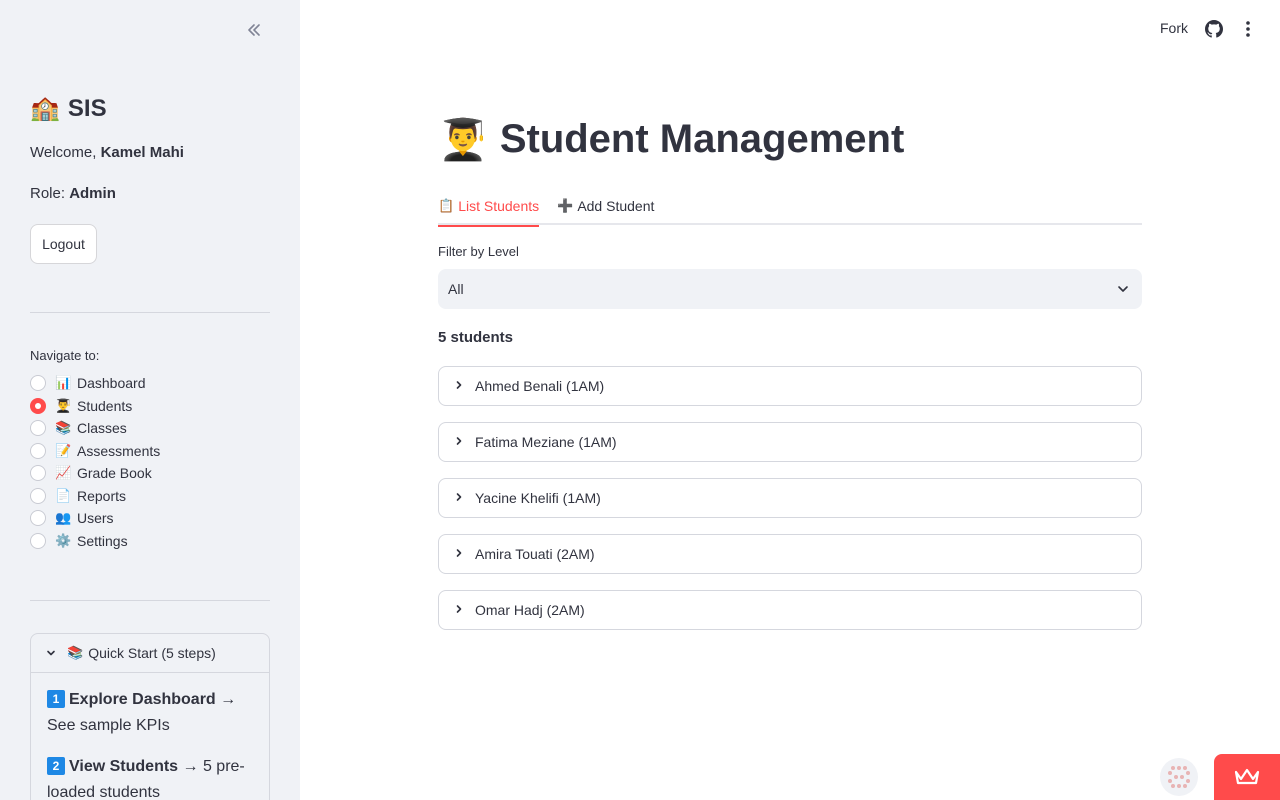  Describe the element at coordinates (150, 777) in the screenshot. I see `quickstart-step: 2 View Students → 5 pre-loaded students` at that location.